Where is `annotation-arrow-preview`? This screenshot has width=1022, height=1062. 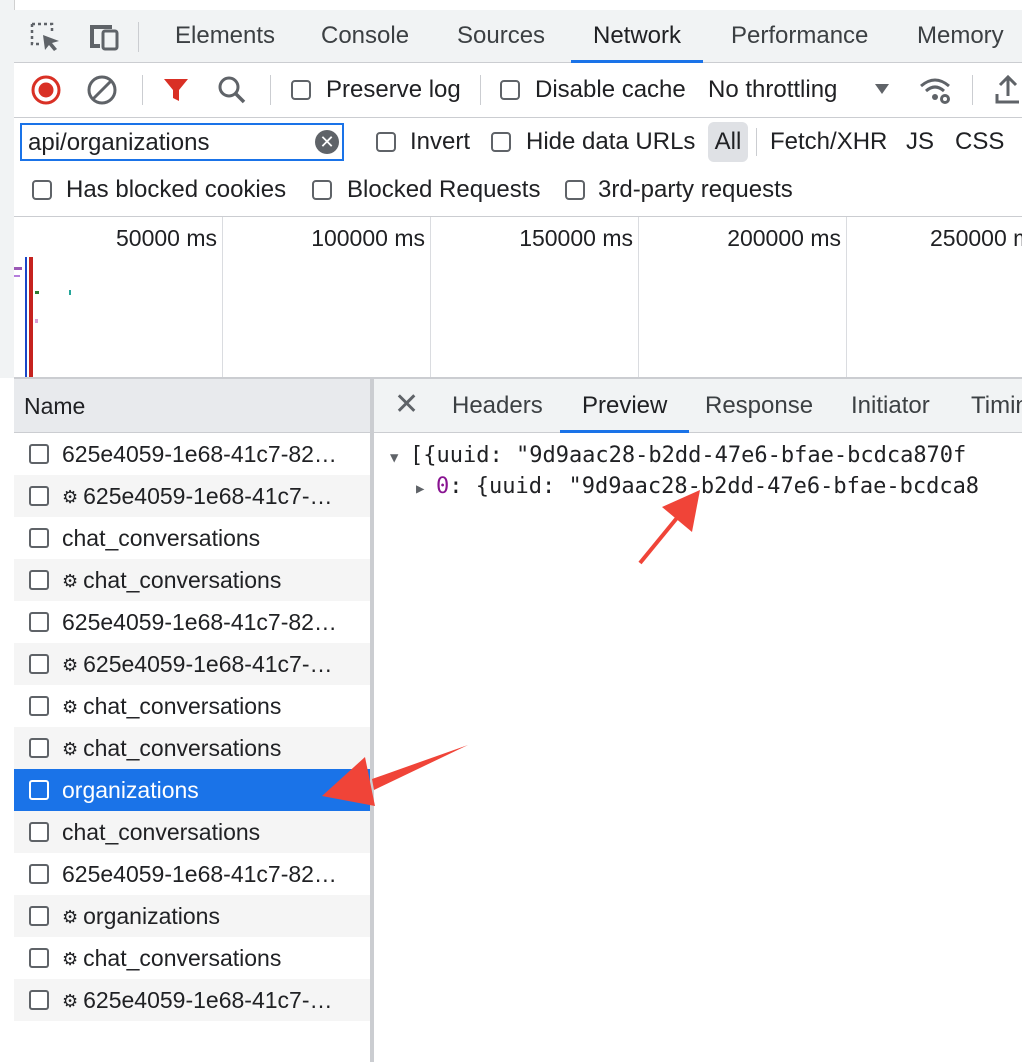
annotation-arrow-preview is located at coordinates (669, 527).